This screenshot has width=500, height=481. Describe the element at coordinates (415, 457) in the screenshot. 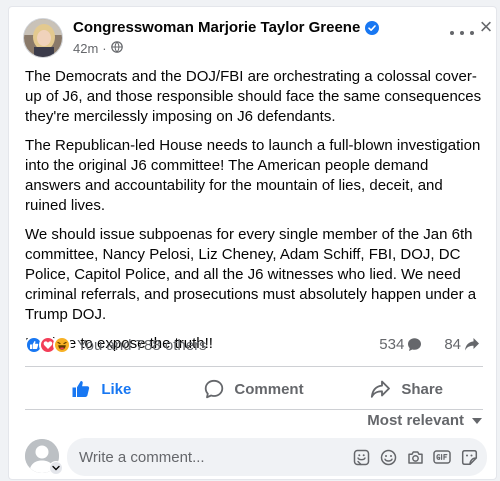

I see `camera-icon` at that location.